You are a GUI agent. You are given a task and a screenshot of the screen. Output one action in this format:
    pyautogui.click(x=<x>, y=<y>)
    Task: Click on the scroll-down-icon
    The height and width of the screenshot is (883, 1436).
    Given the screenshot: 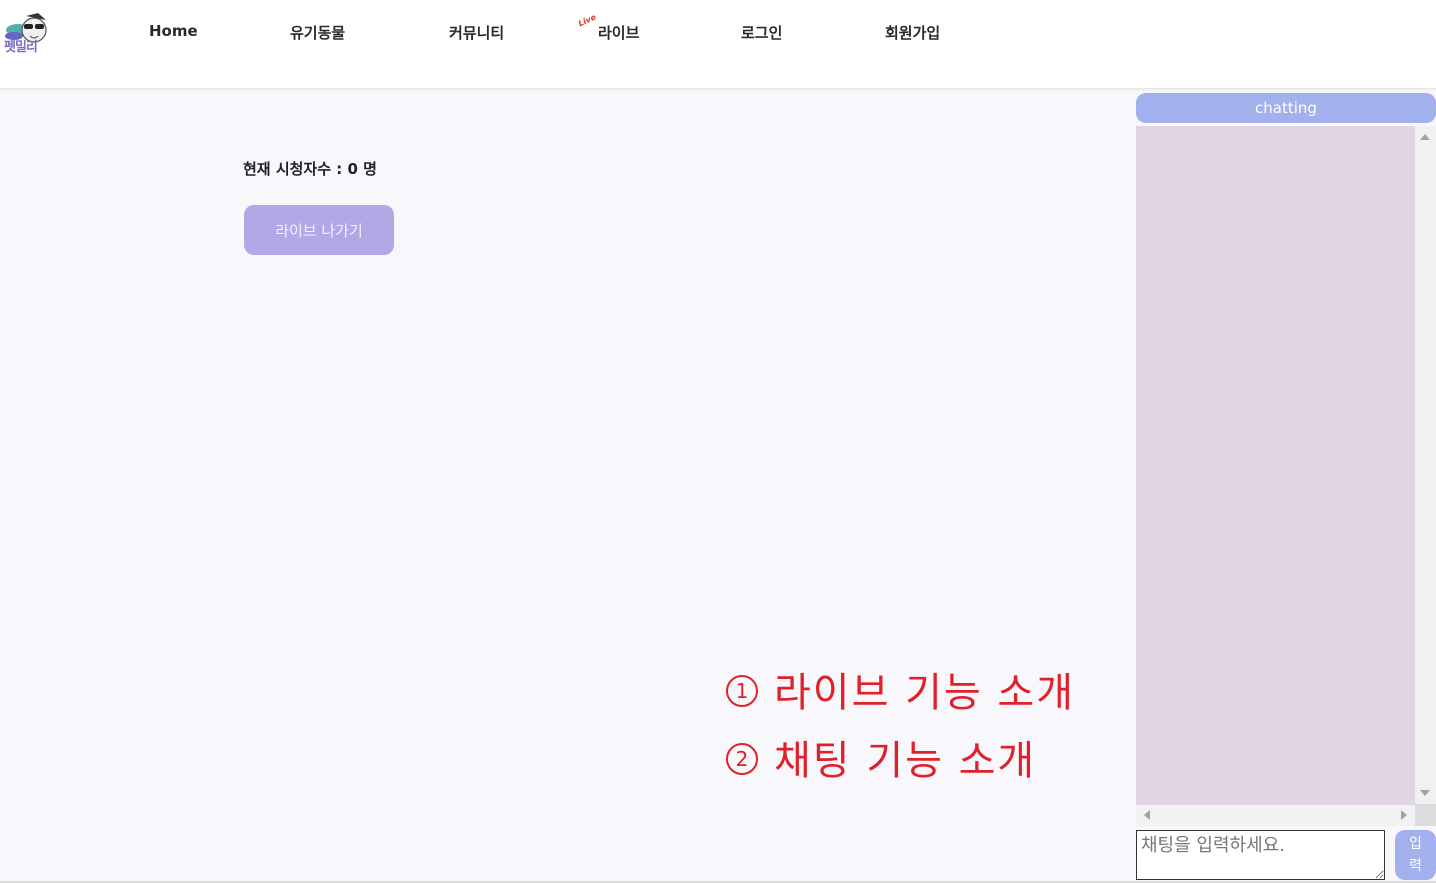 What is the action you would take?
    pyautogui.click(x=1425, y=793)
    